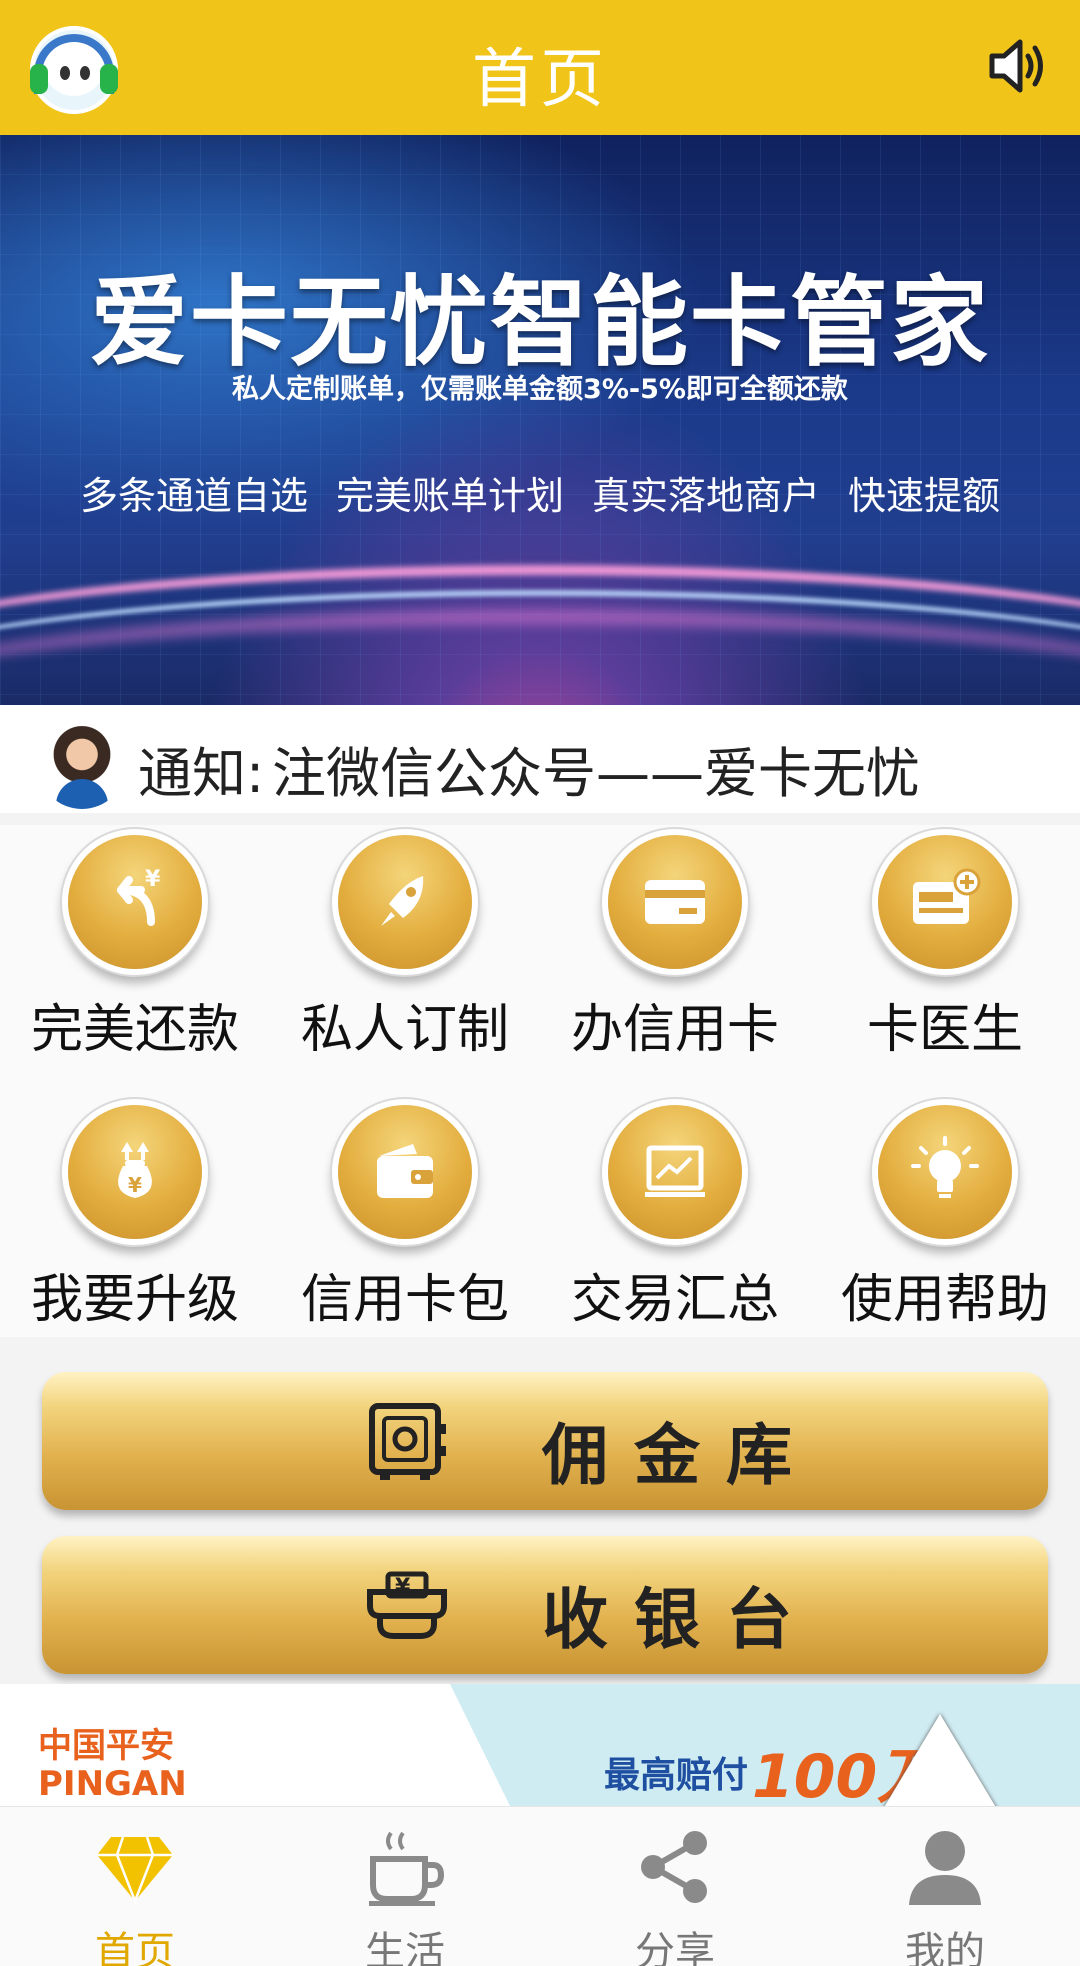  I want to click on safe-icon, so click(407, 1441).